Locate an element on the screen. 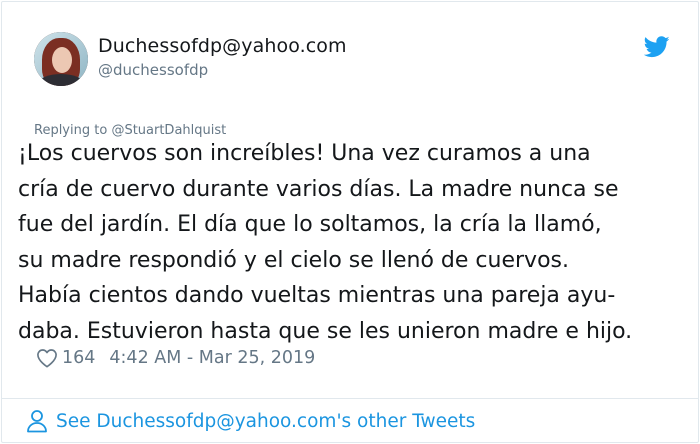  see-other-tweets-link: See Duchessofdp@yahoo.com's other Tweets is located at coordinates (250, 421).